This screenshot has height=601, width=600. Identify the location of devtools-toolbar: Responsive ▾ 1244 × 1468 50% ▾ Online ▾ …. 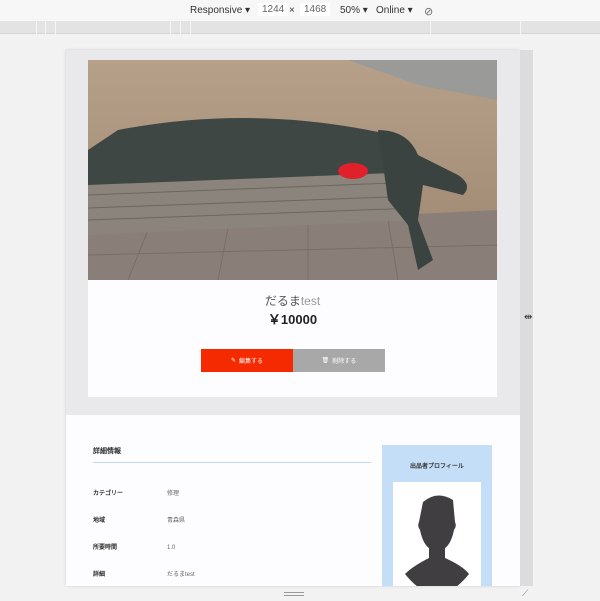
(300, 10).